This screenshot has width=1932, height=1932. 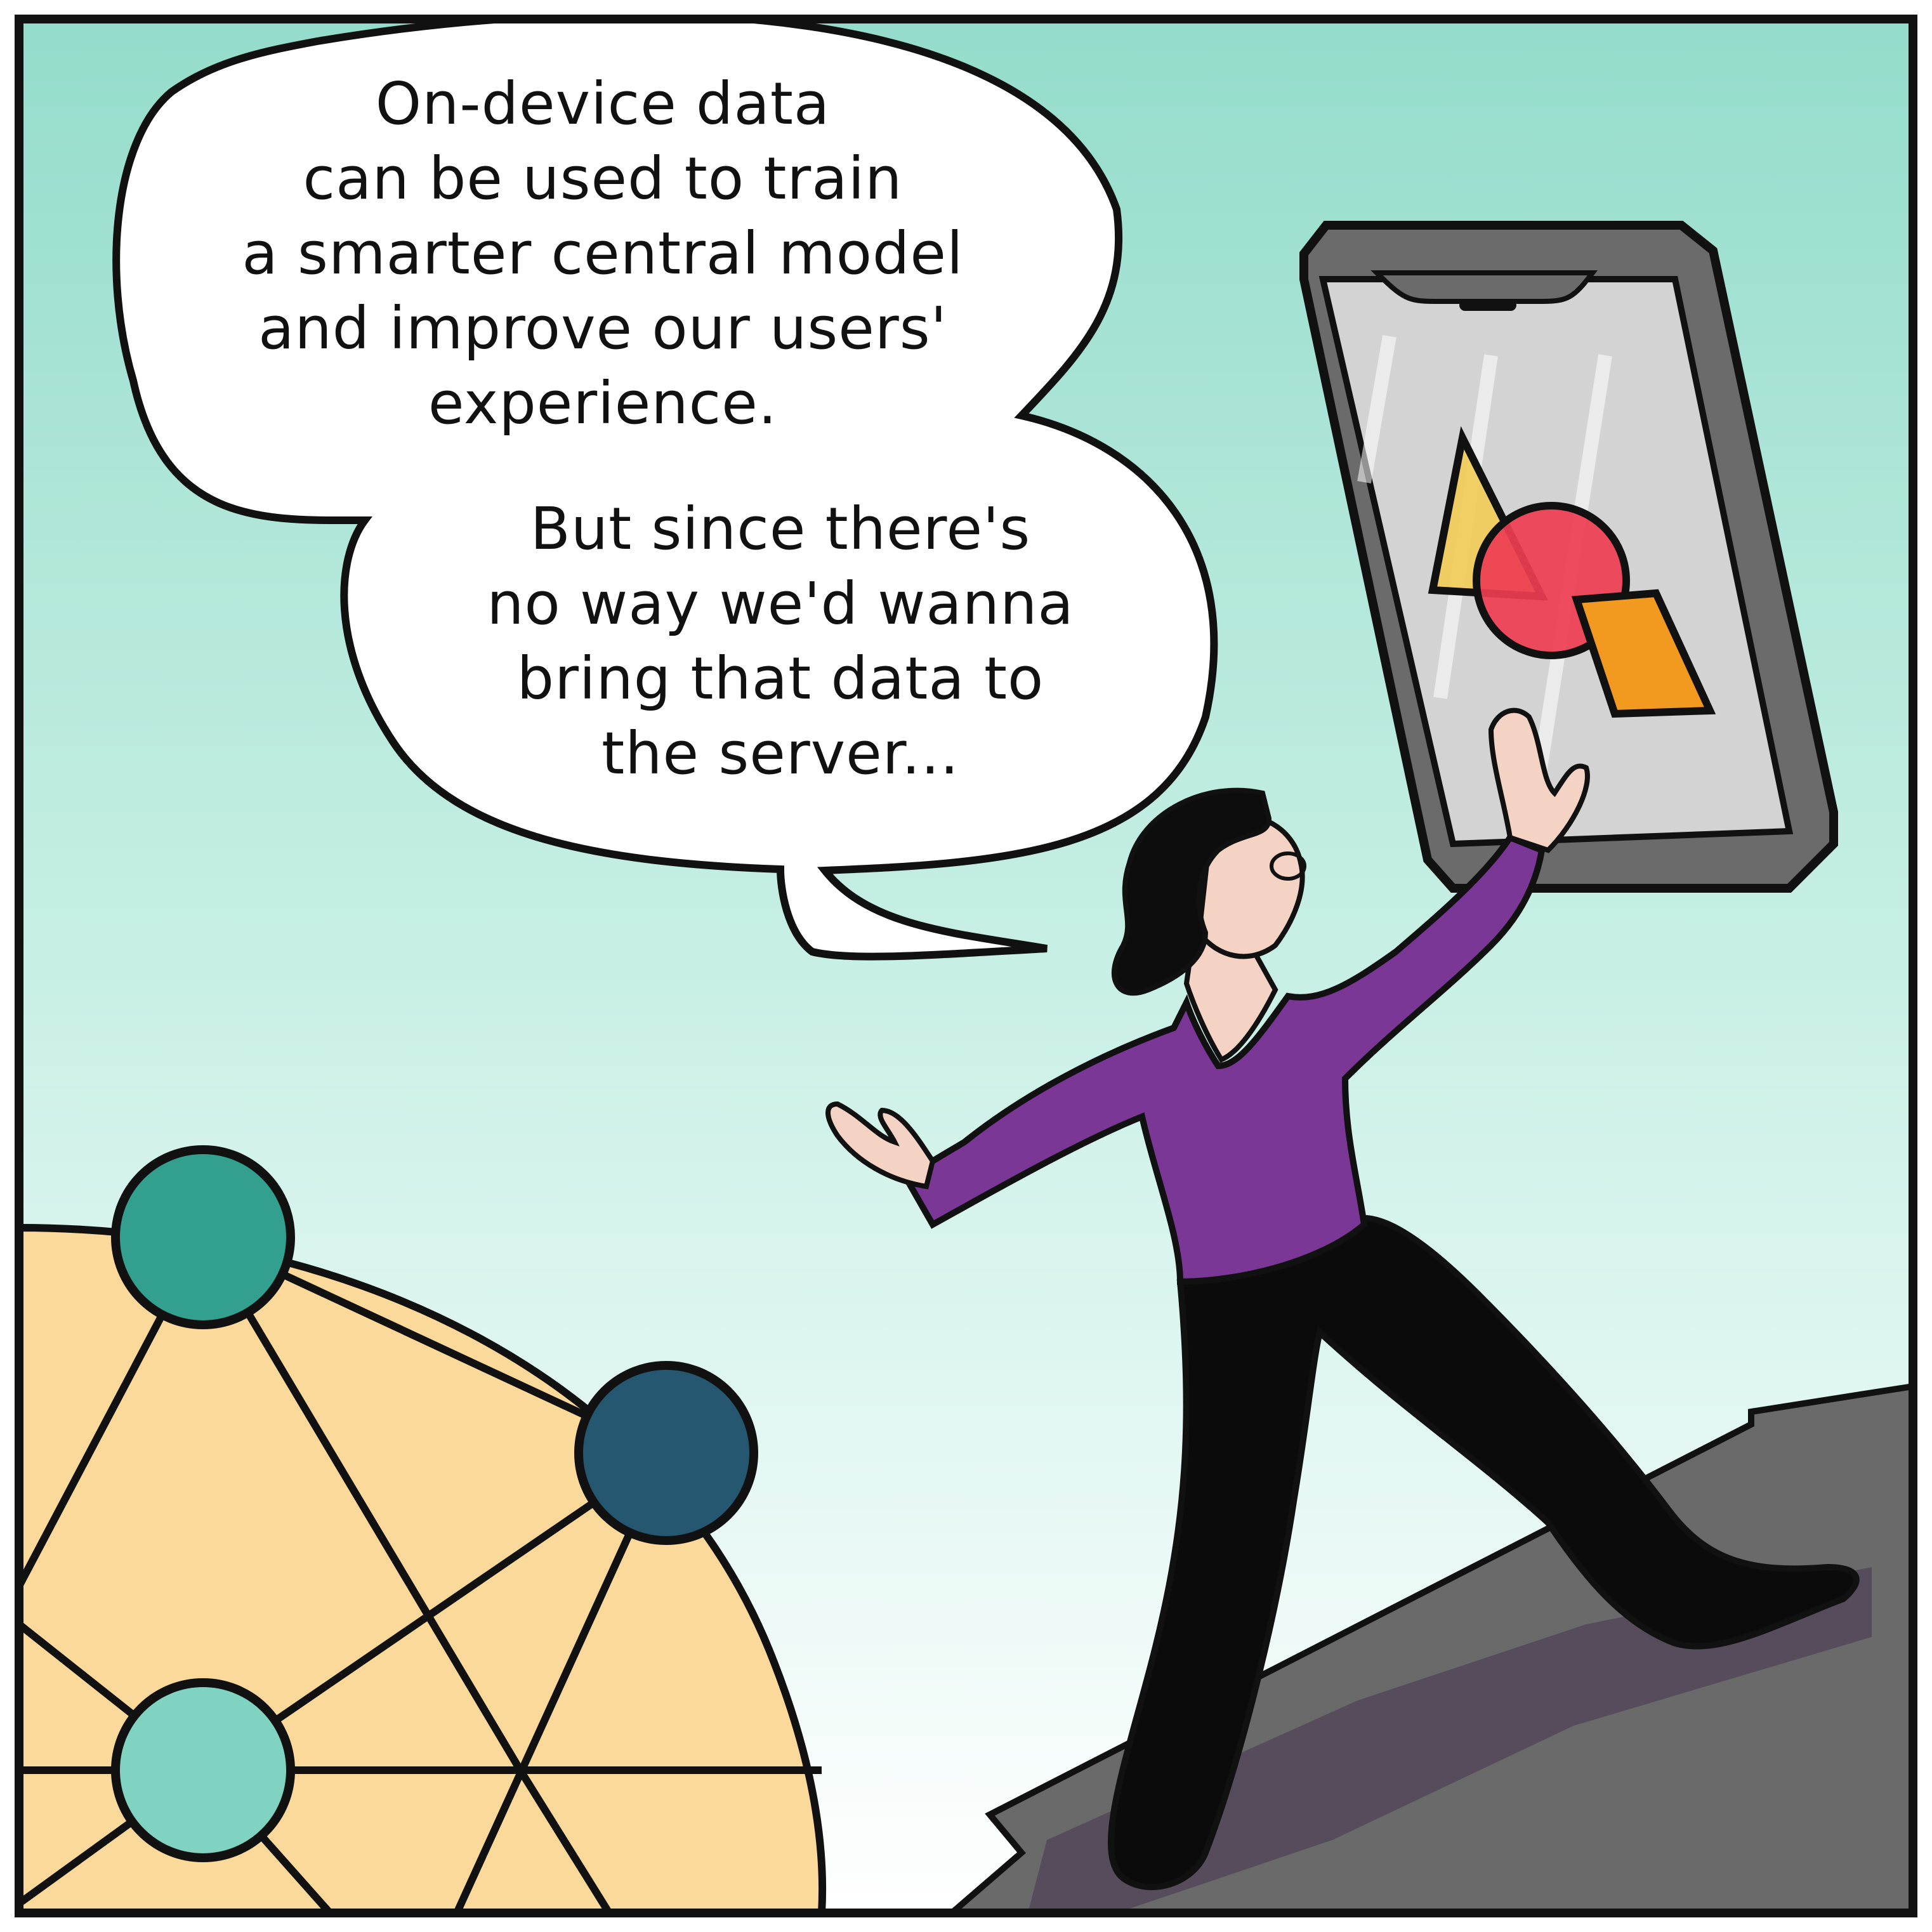 What do you see at coordinates (602, 328) in the screenshot?
I see `balloon-line: and improve our users'` at bounding box center [602, 328].